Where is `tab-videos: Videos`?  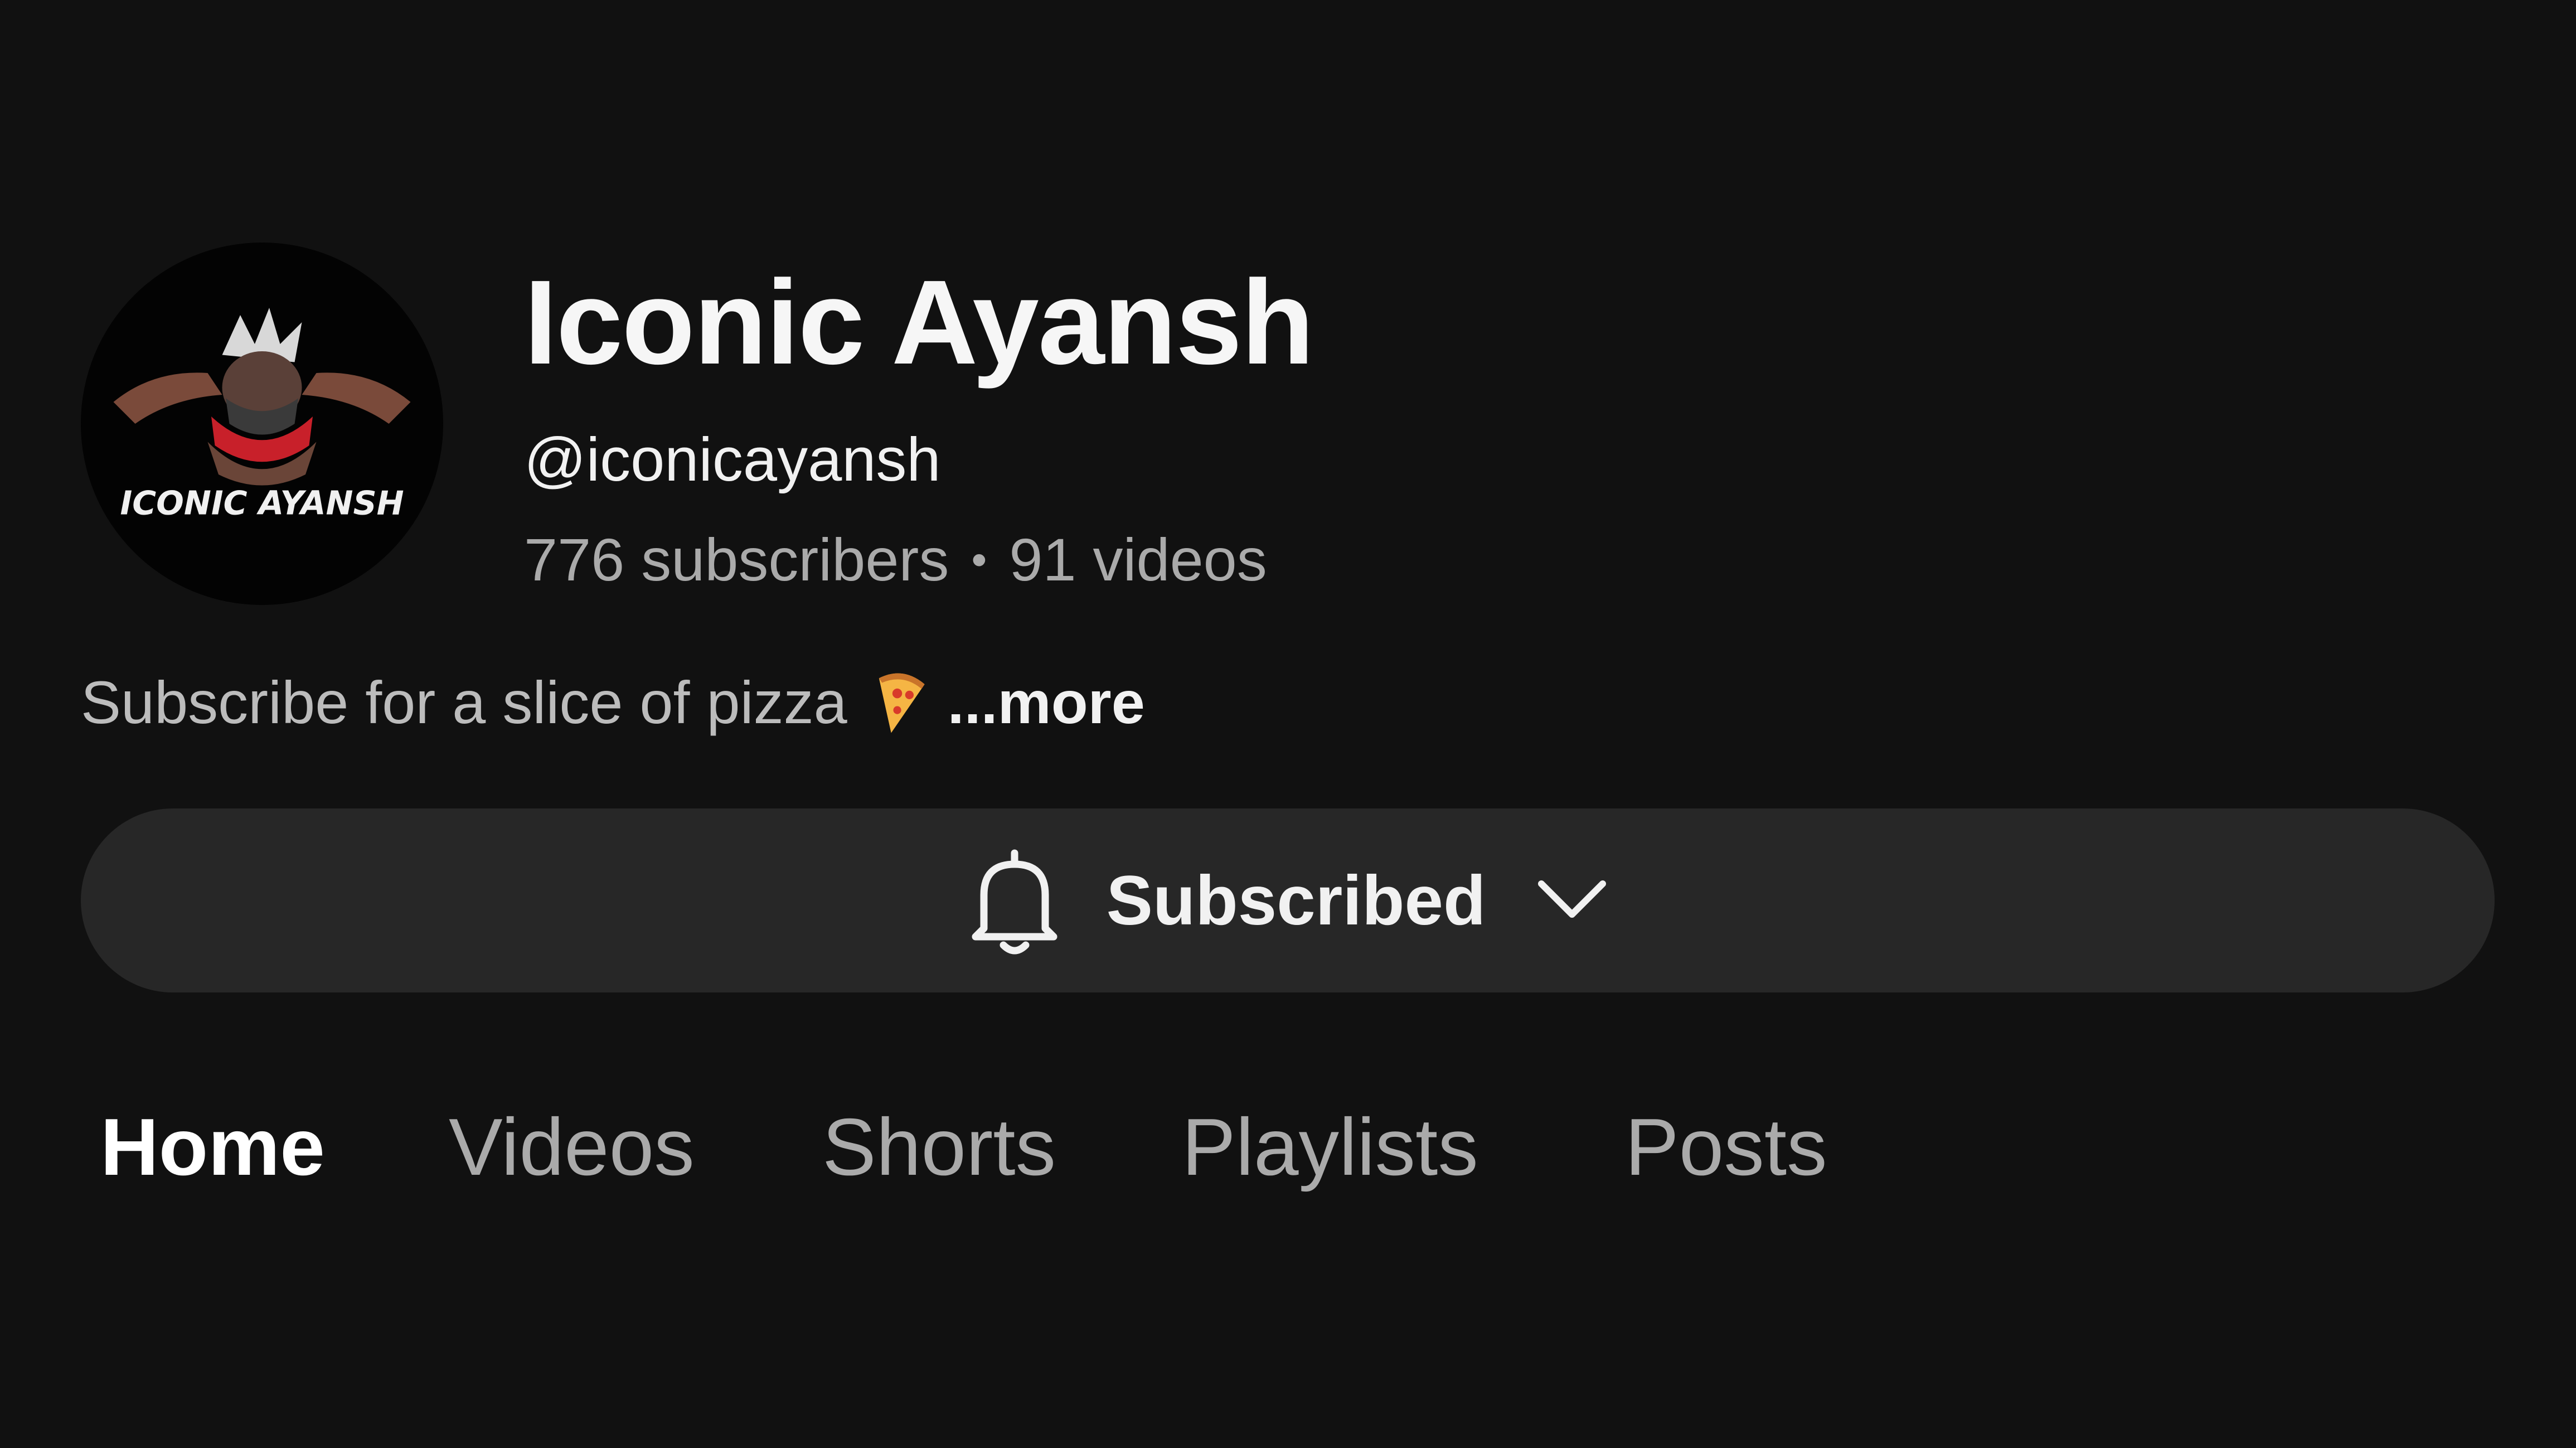 tab-videos: Videos is located at coordinates (572, 1147).